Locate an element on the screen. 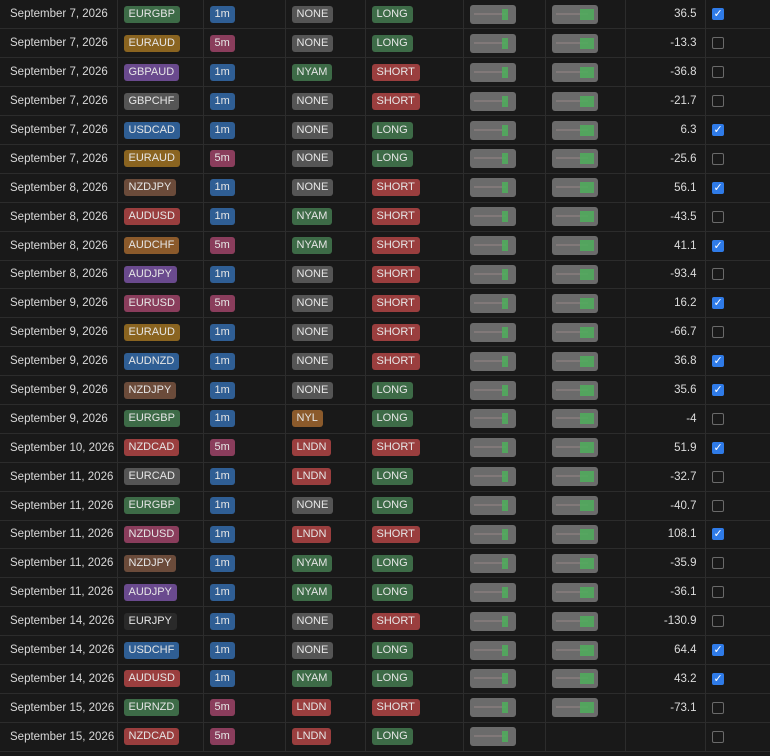  pair-cell: USDCHF is located at coordinates (160, 650).